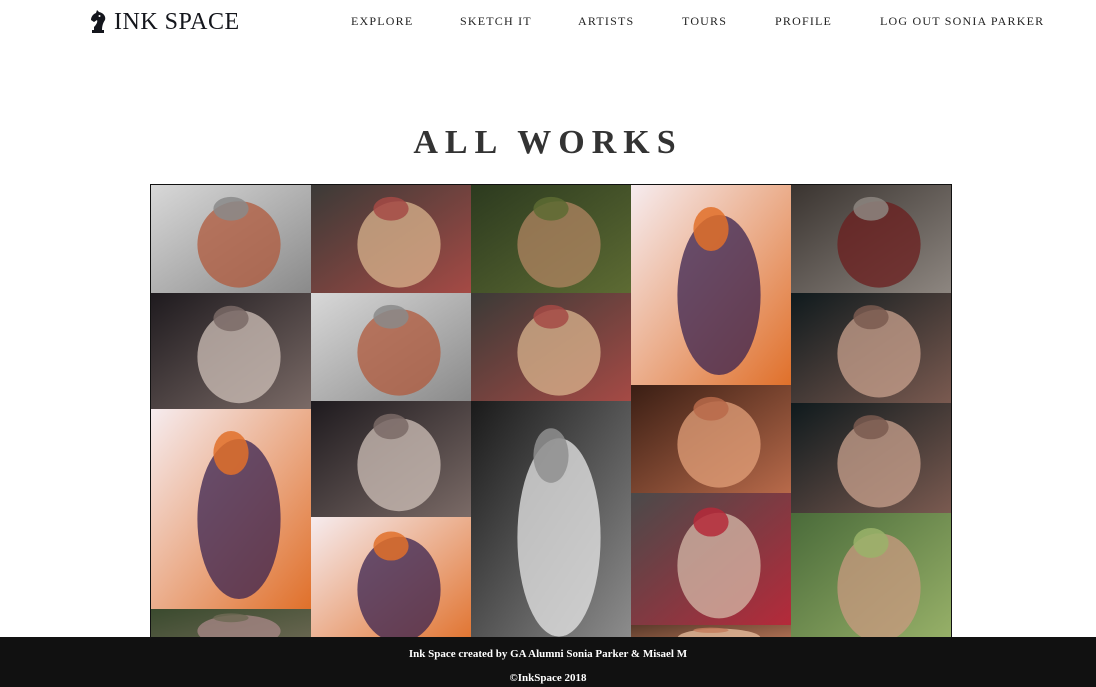 The width and height of the screenshot is (1096, 687). Describe the element at coordinates (606, 21) in the screenshot. I see `nav-artists: ARTISTS` at that location.